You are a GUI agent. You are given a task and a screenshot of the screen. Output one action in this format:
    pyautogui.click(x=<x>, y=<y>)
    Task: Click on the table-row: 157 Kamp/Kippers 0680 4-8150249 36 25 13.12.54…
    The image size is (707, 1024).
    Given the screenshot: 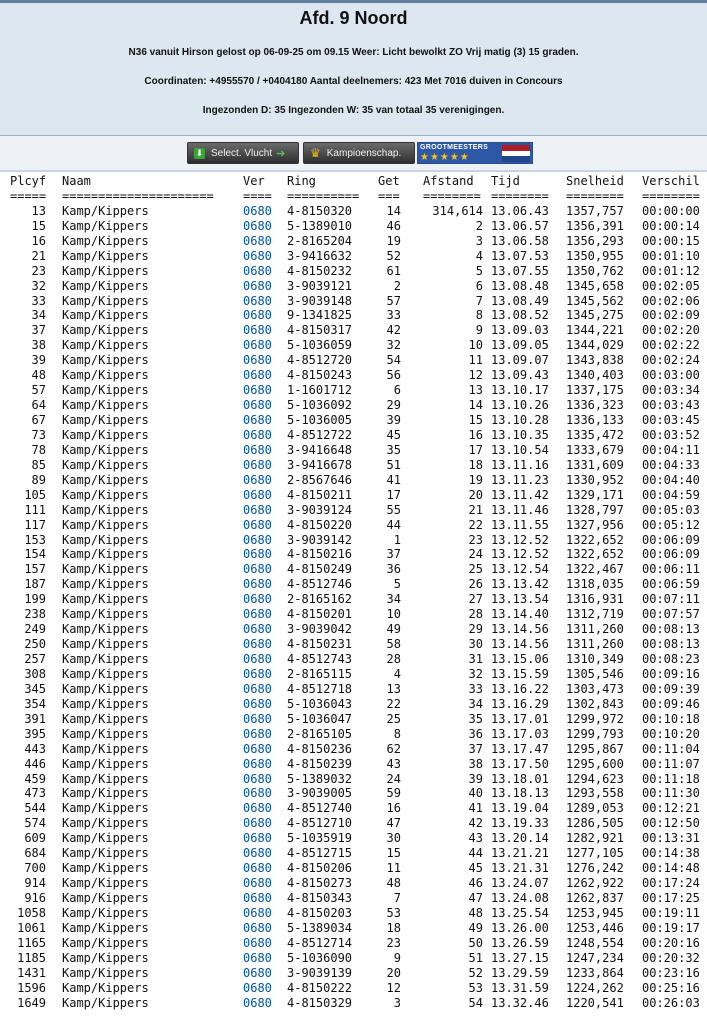 What is the action you would take?
    pyautogui.click(x=353, y=569)
    